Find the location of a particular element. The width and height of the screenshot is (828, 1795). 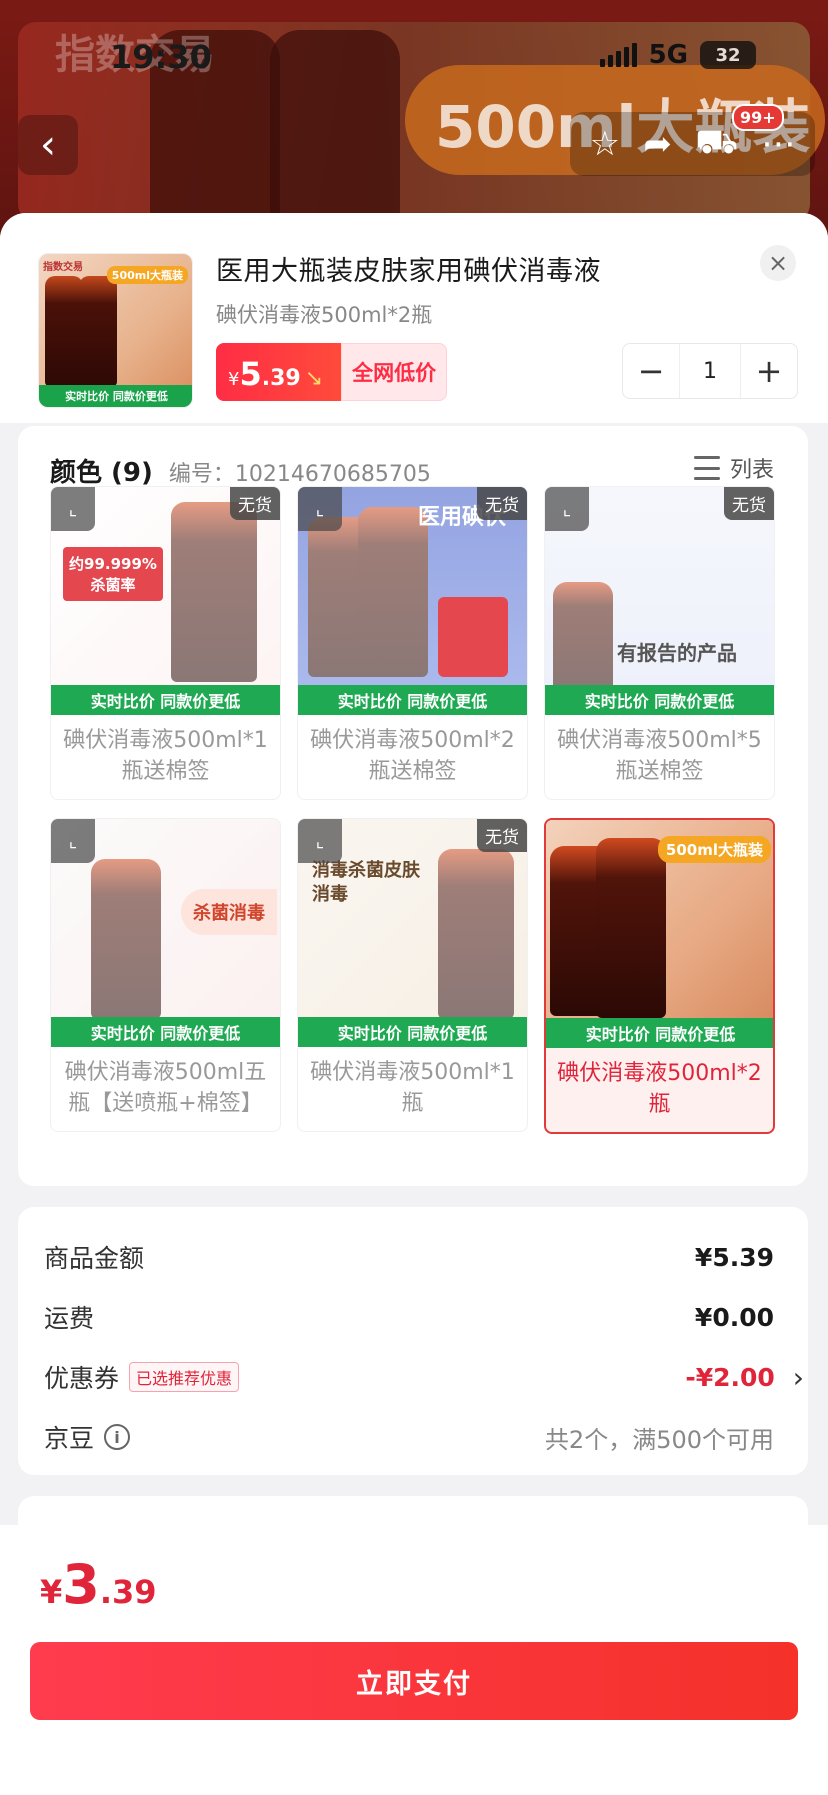

coupon-tag: 已选推荐优惠 is located at coordinates (184, 1377).